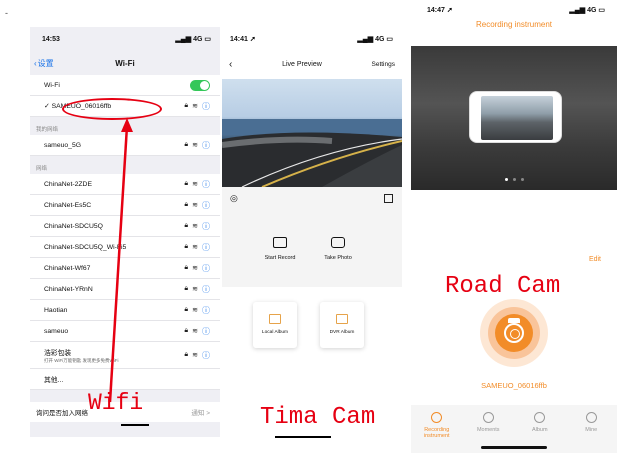 The image size is (626, 453). Describe the element at coordinates (125, 289) in the screenshot. I see `network-row: ChinaNet-YRnN 🔒︎ ≋ ⓘ` at that location.